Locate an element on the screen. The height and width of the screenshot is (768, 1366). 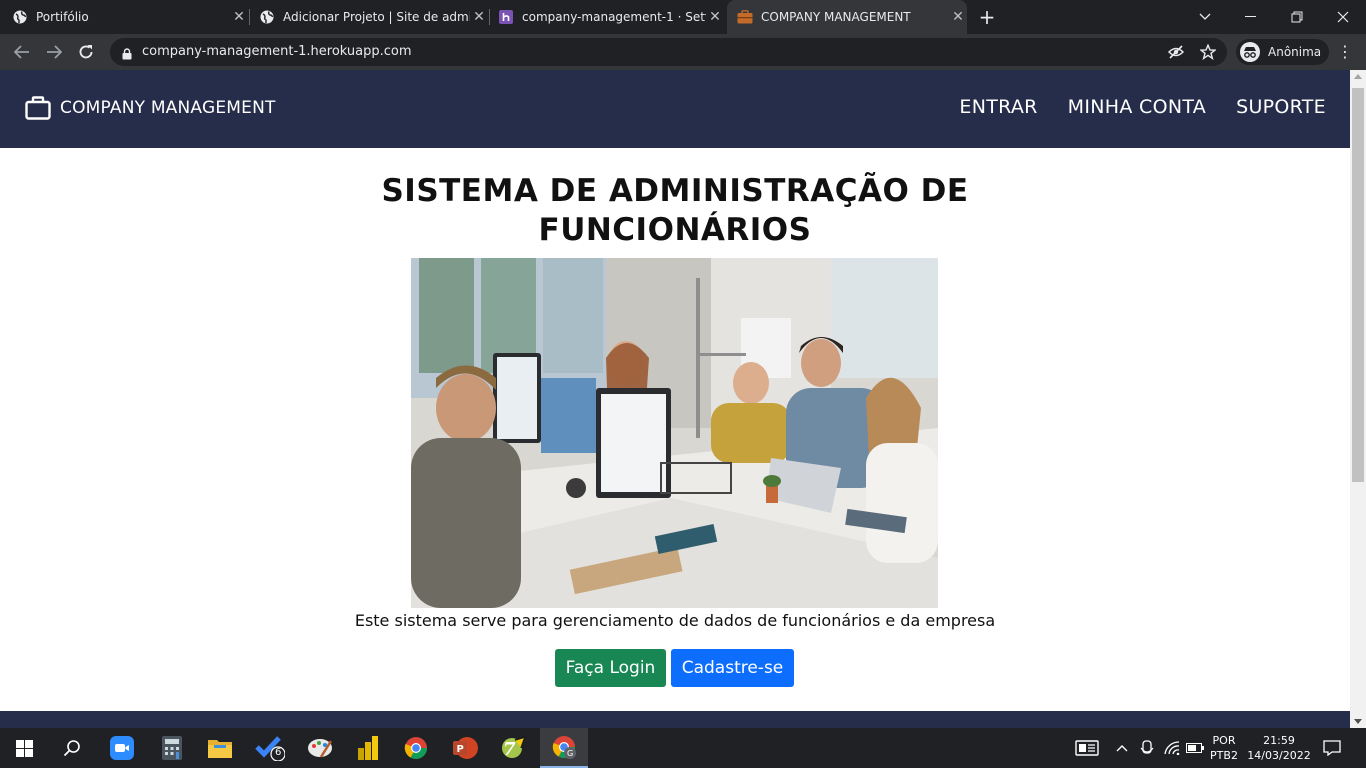
restore-icon is located at coordinates (1297, 17).